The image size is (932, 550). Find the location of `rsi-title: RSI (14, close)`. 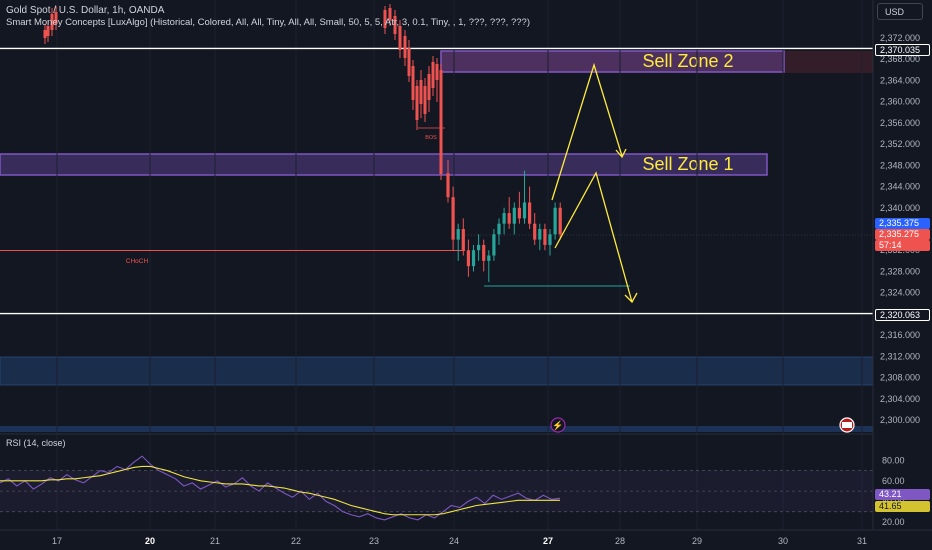

rsi-title: RSI (14, close) is located at coordinates (36, 443).